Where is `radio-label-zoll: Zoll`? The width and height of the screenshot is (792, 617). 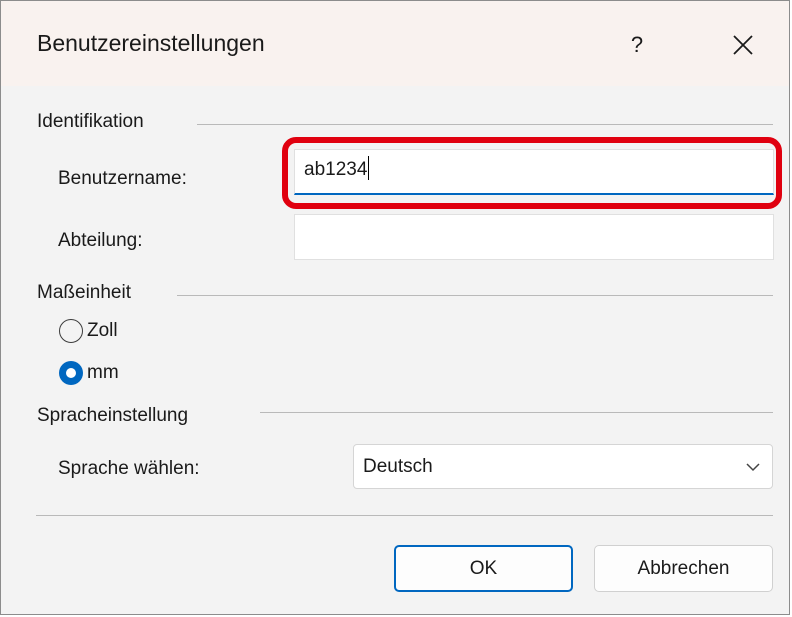
radio-label-zoll: Zoll is located at coordinates (102, 330).